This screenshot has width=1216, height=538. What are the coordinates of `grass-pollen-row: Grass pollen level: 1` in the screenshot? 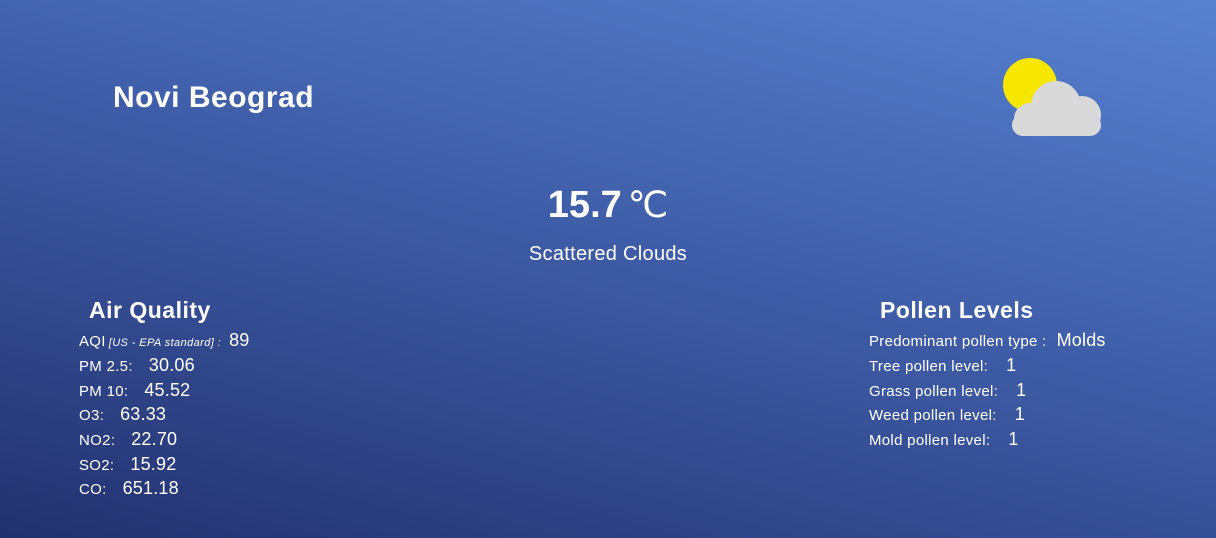 It's located at (947, 390).